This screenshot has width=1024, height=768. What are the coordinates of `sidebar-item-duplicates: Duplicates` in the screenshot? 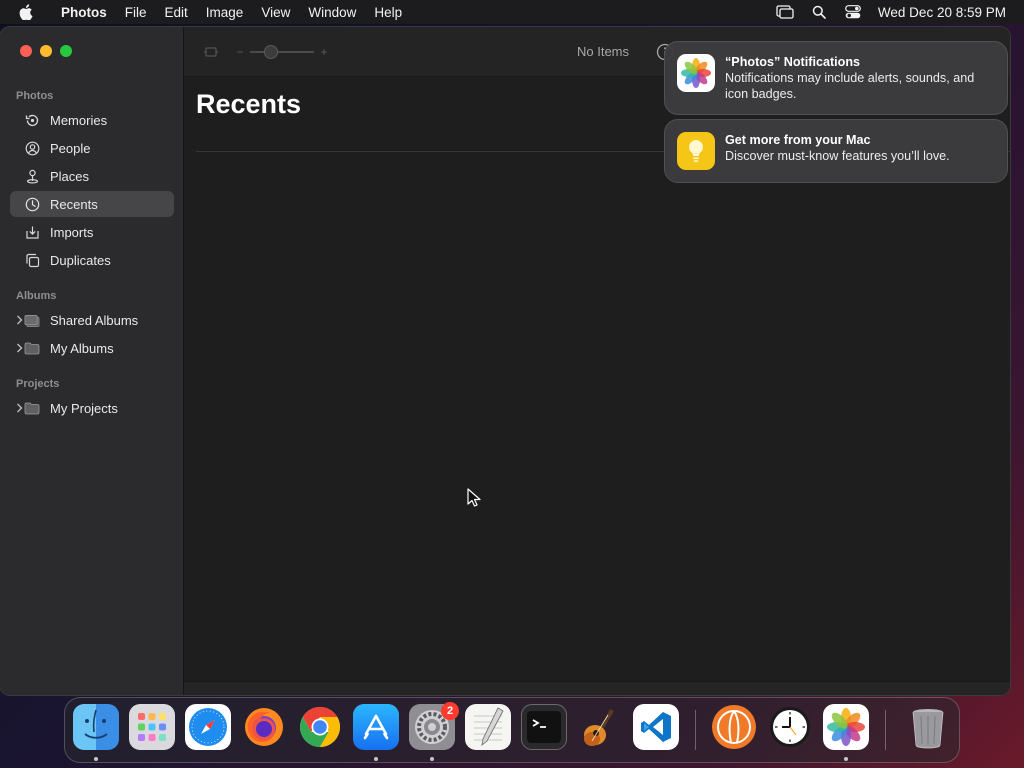 It's located at (92, 260).